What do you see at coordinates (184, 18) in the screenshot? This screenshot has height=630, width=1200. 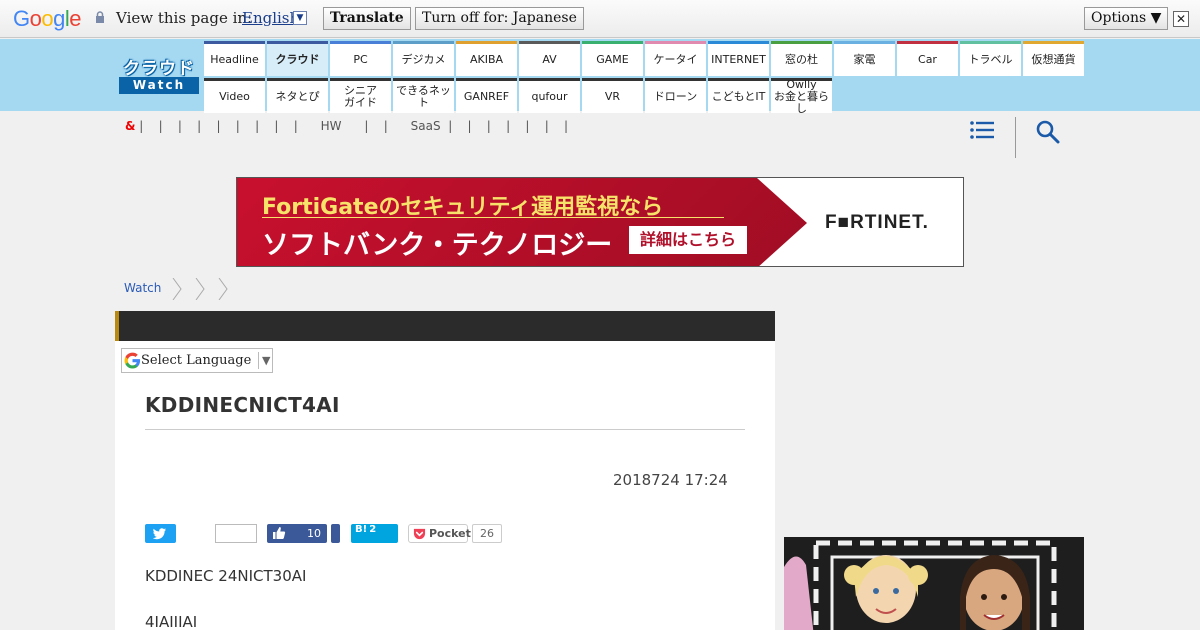 I see `view-page-label: View this page in:` at bounding box center [184, 18].